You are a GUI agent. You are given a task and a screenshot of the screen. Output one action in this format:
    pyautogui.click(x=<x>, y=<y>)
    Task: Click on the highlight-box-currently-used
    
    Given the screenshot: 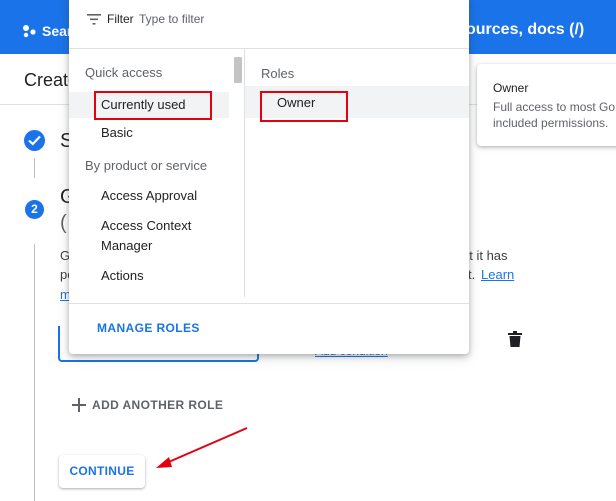 What is the action you would take?
    pyautogui.click(x=153, y=105)
    